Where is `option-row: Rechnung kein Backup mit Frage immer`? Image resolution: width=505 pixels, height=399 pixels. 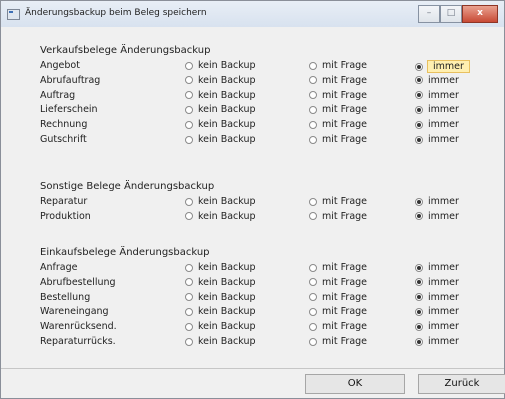
option-row: Rechnung kein Backup mit Frage immer is located at coordinates (251, 126).